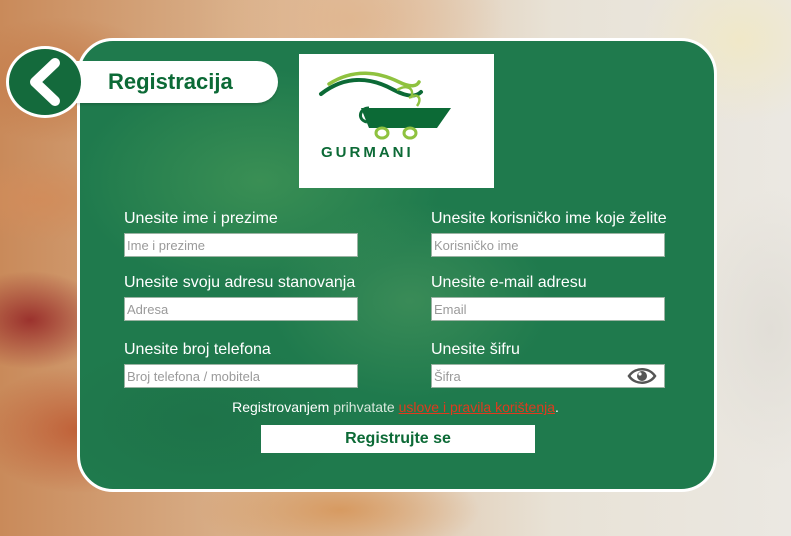 The height and width of the screenshot is (536, 791). I want to click on logo-wordmark: GURMANI, so click(367, 152).